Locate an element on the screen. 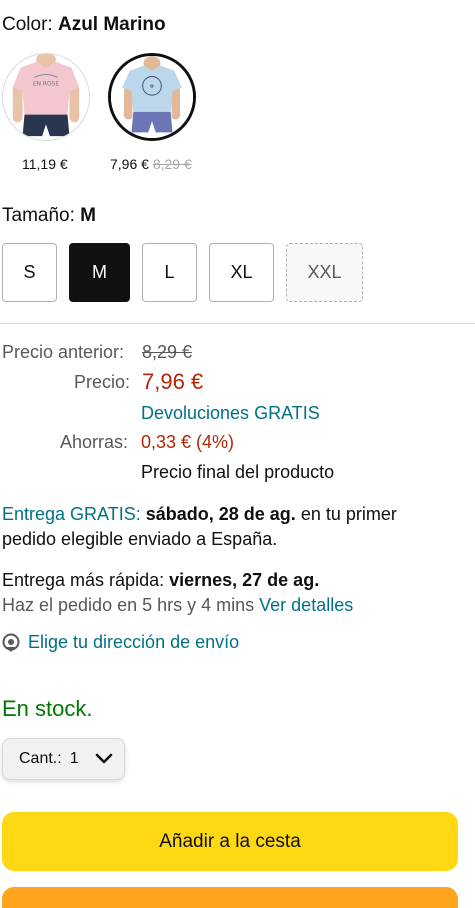 The image size is (475, 908). savings-value: 0,33 € (4%) is located at coordinates (188, 442).